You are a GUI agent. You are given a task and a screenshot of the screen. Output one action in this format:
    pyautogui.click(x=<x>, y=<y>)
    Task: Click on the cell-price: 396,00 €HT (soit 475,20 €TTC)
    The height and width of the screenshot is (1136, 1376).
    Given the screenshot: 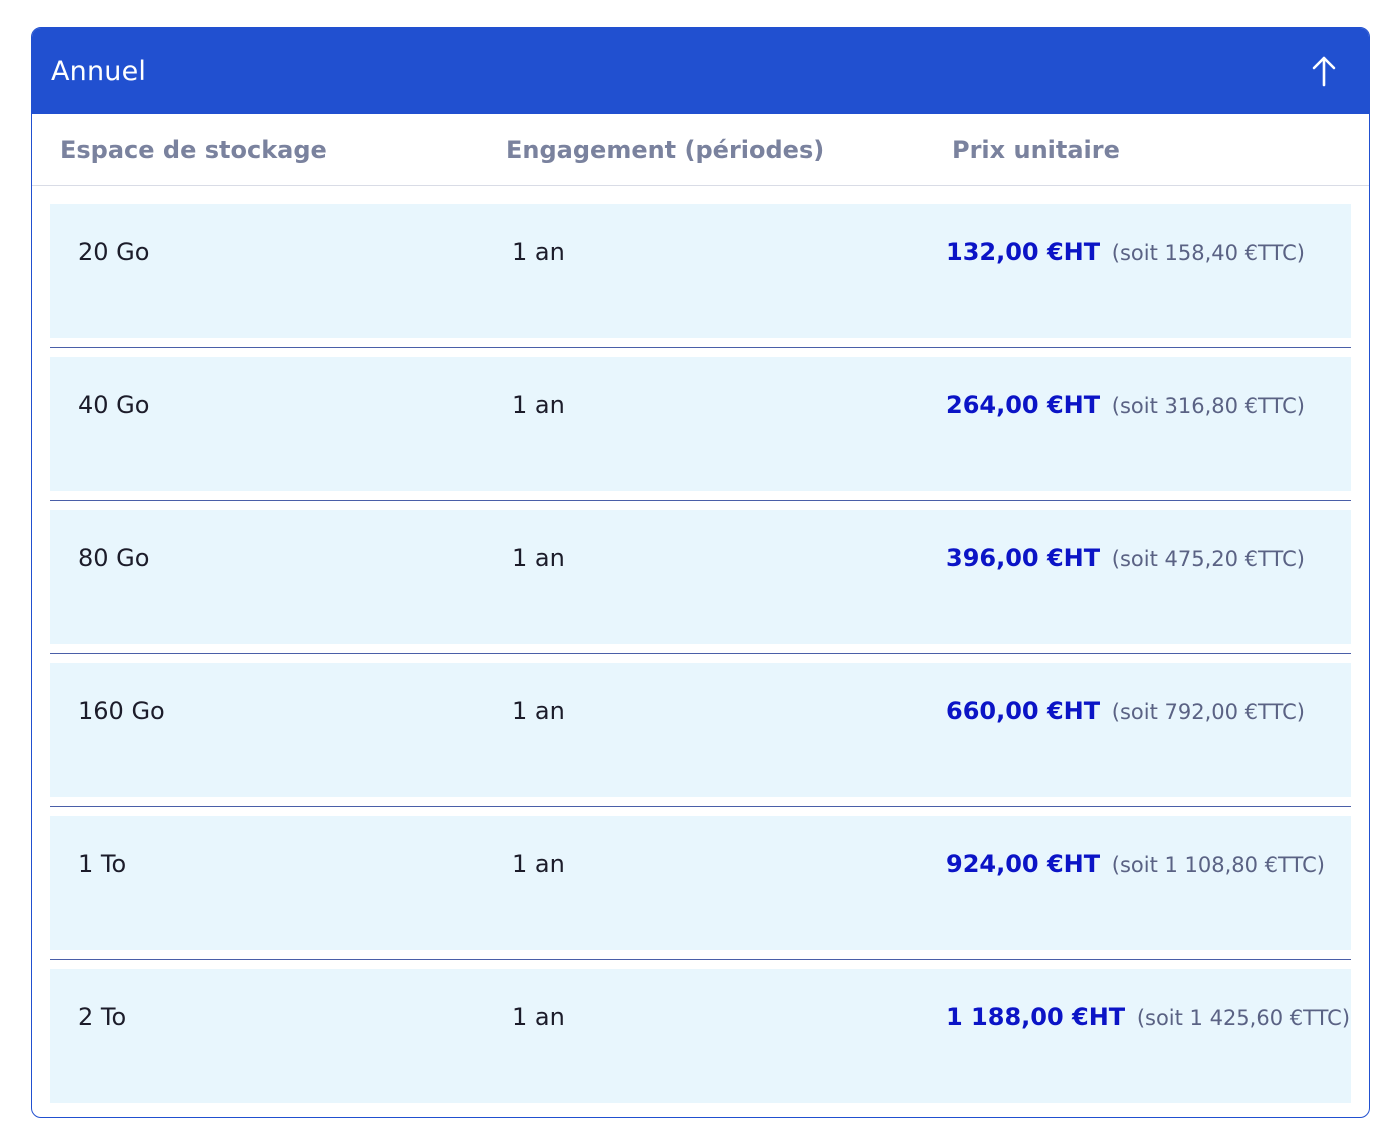 What is the action you would take?
    pyautogui.click(x=1111, y=558)
    